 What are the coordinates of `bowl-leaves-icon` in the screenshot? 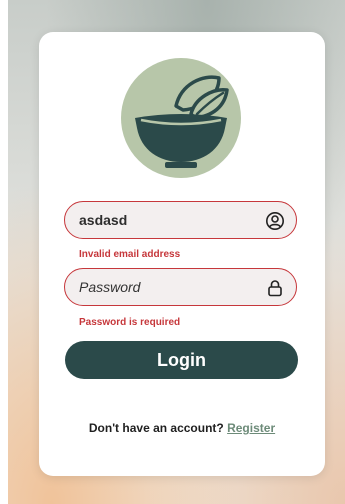 It's located at (182, 121).